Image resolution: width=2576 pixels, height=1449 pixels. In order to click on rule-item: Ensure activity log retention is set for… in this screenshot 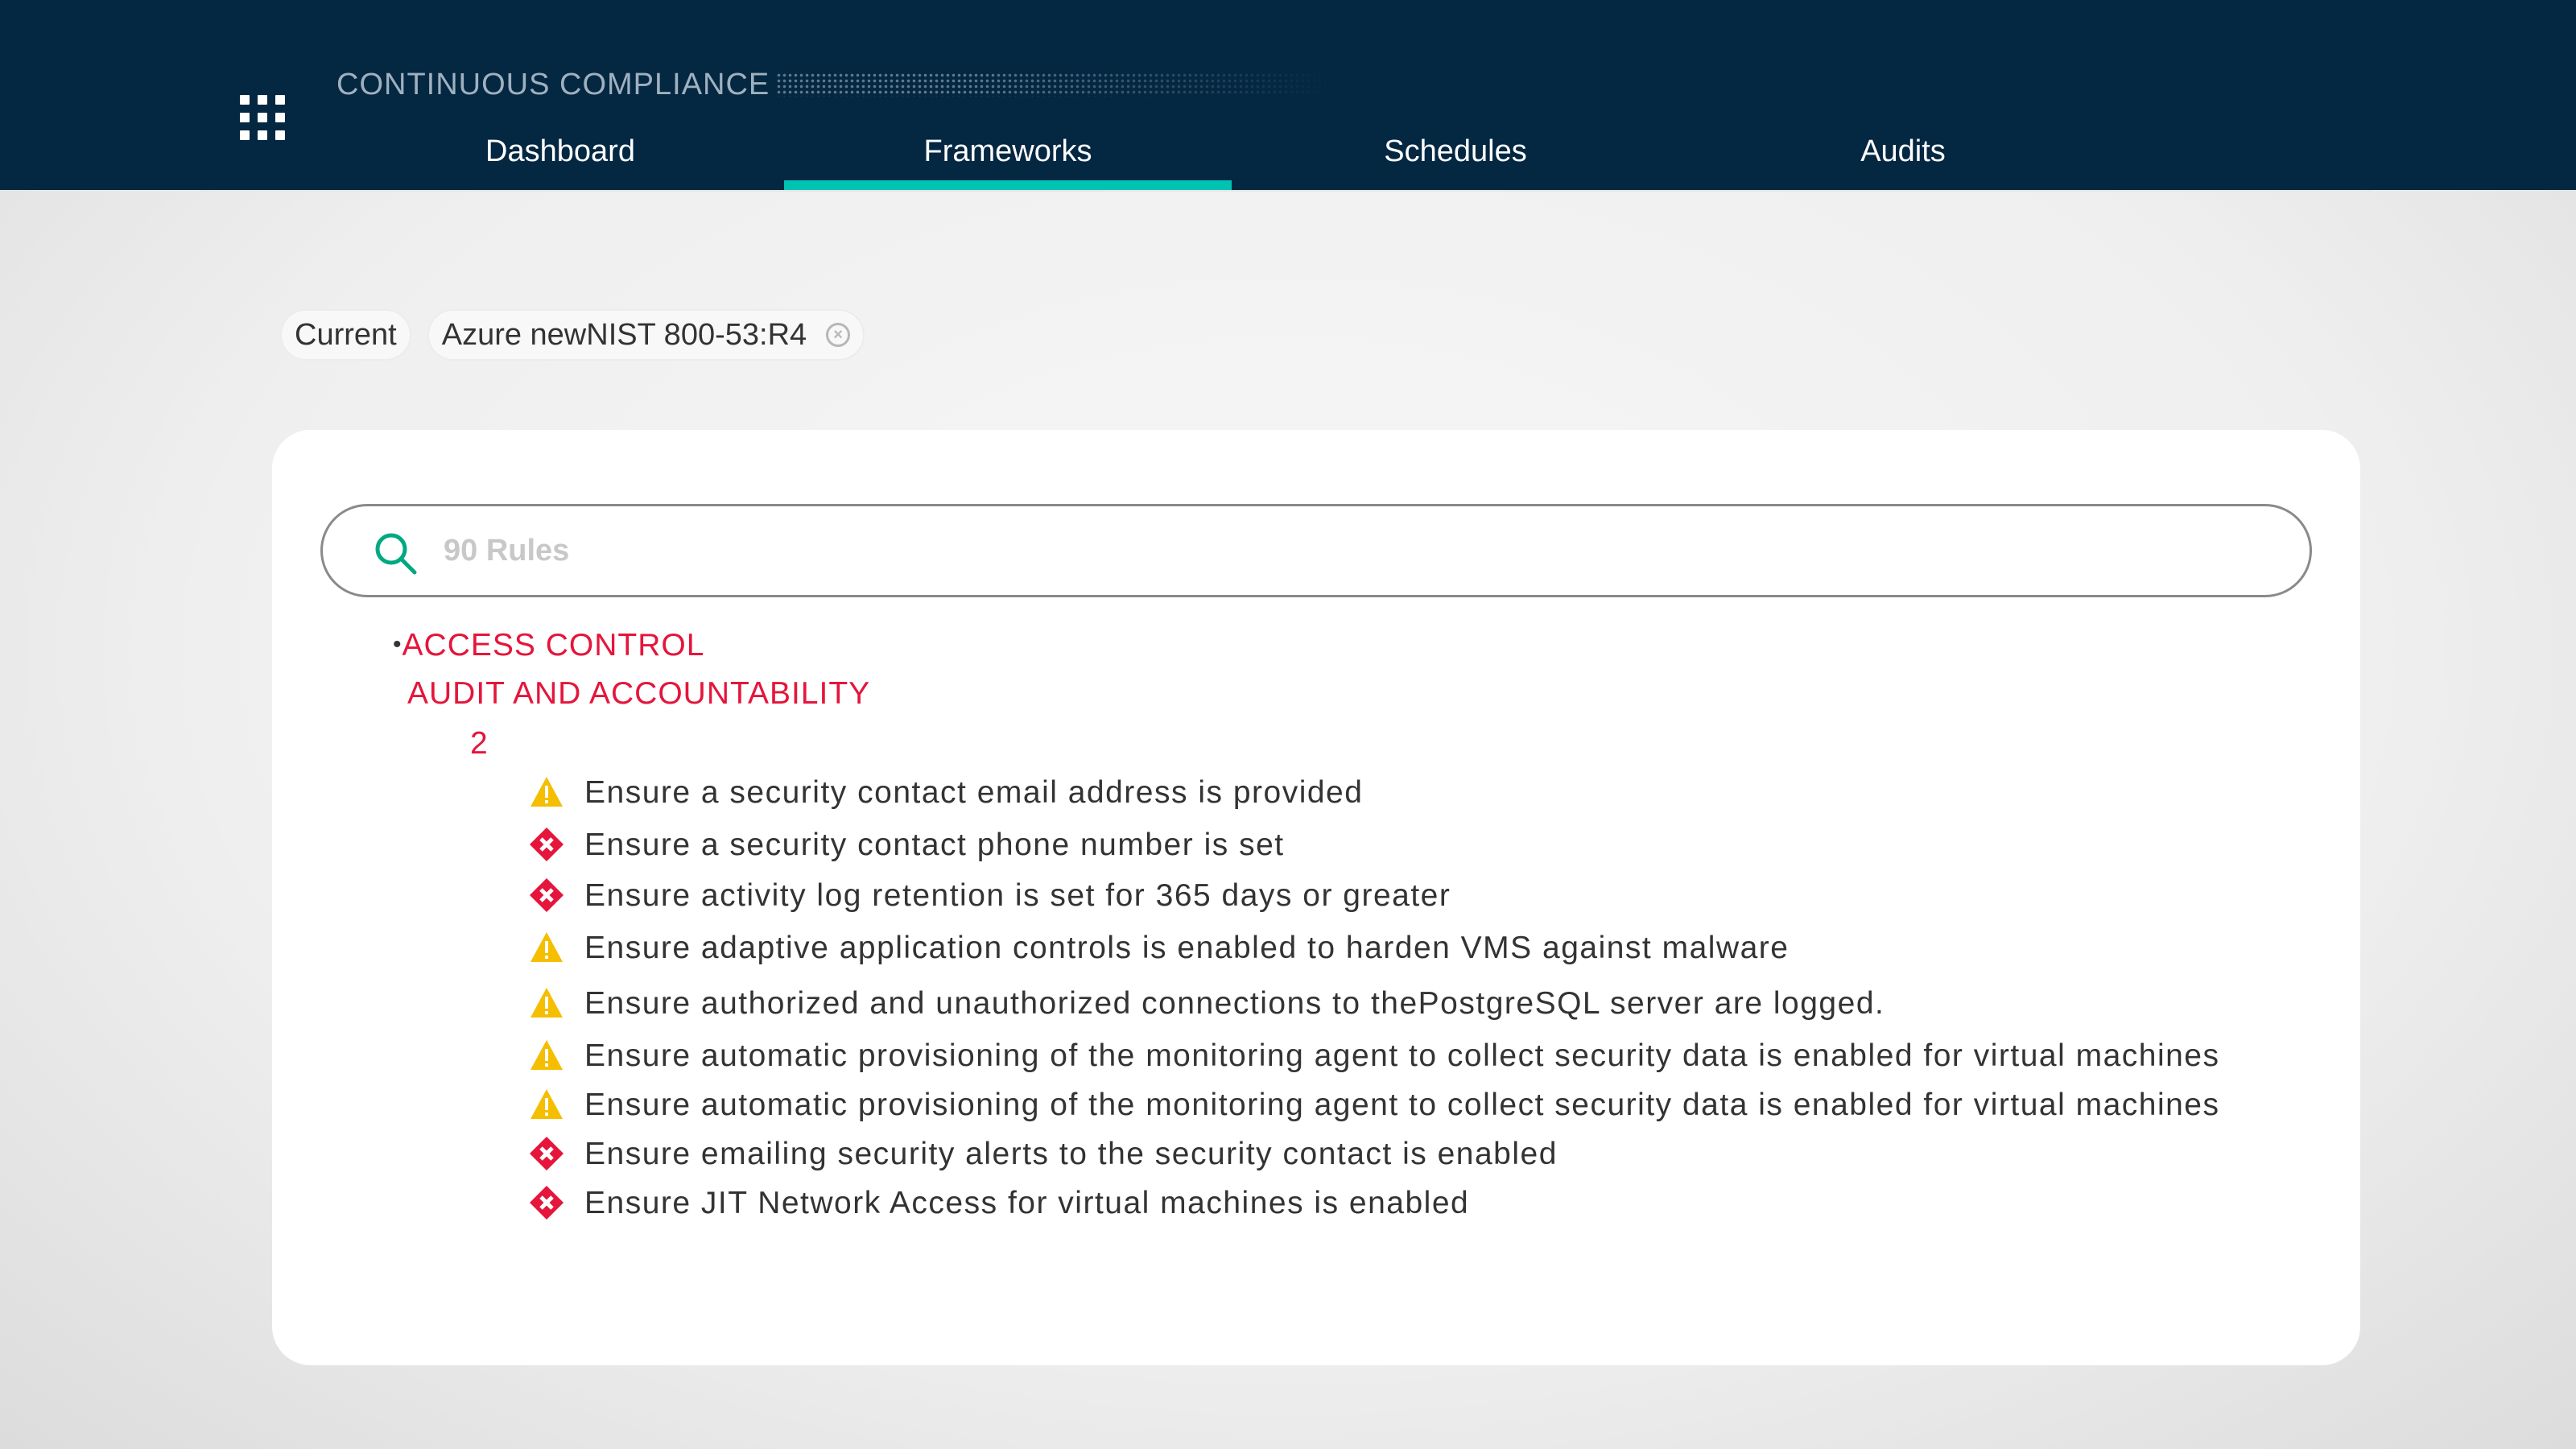, I will do `click(1413, 895)`.